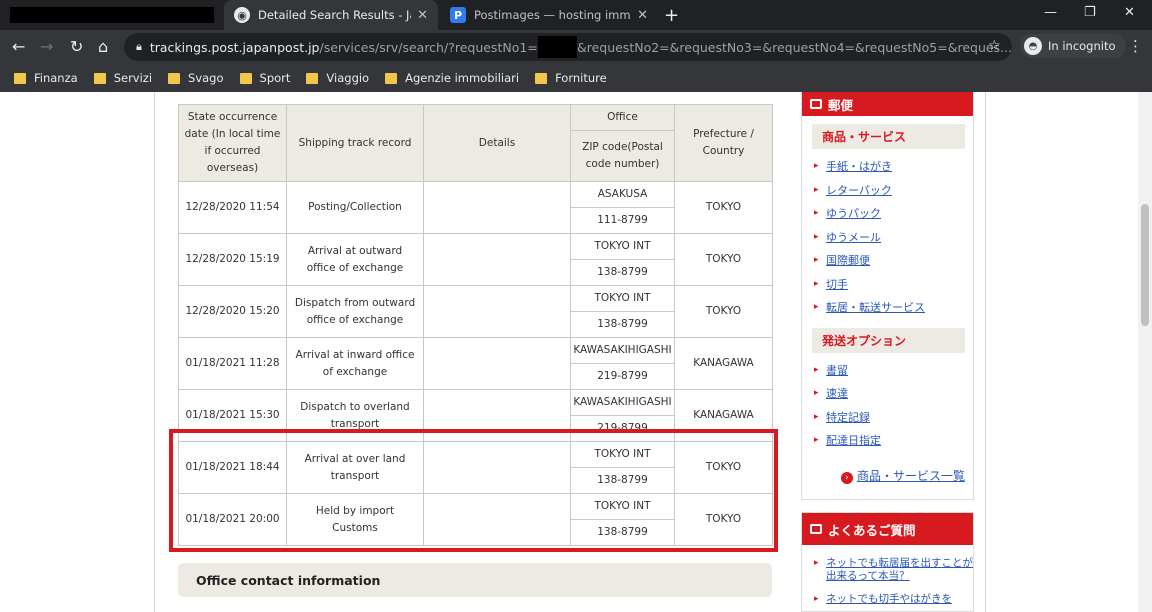 Image resolution: width=1152 pixels, height=612 pixels. Describe the element at coordinates (56, 78) in the screenshot. I see `bookmark-label: Finanza` at that location.